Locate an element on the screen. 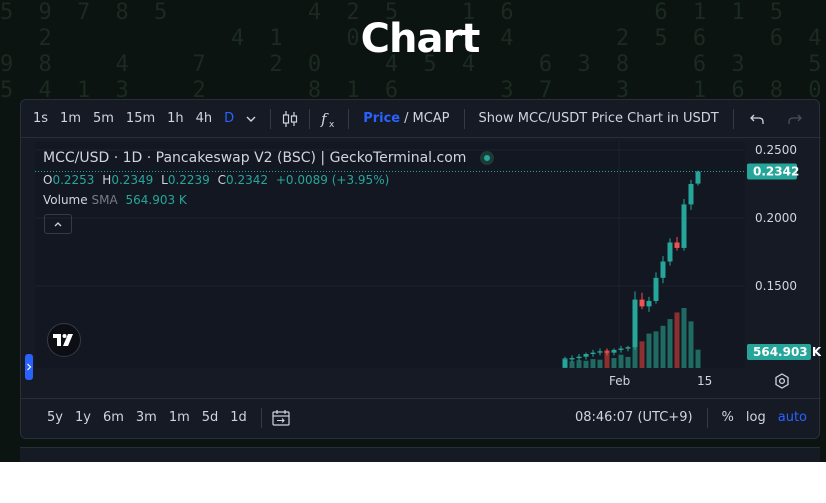 The width and height of the screenshot is (826, 503). range-1d: 1d is located at coordinates (238, 417).